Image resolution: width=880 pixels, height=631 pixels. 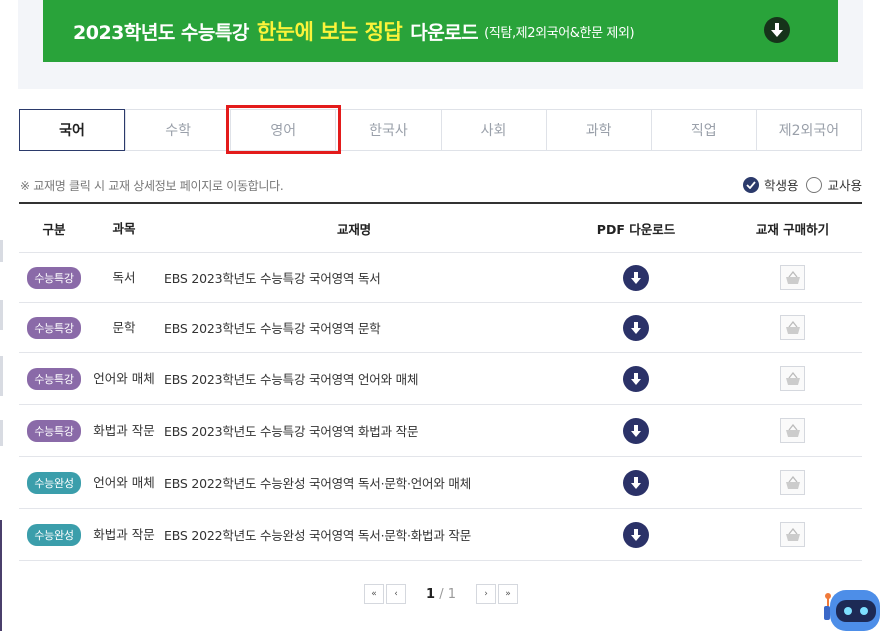 I want to click on tab-social: 사회, so click(x=493, y=130).